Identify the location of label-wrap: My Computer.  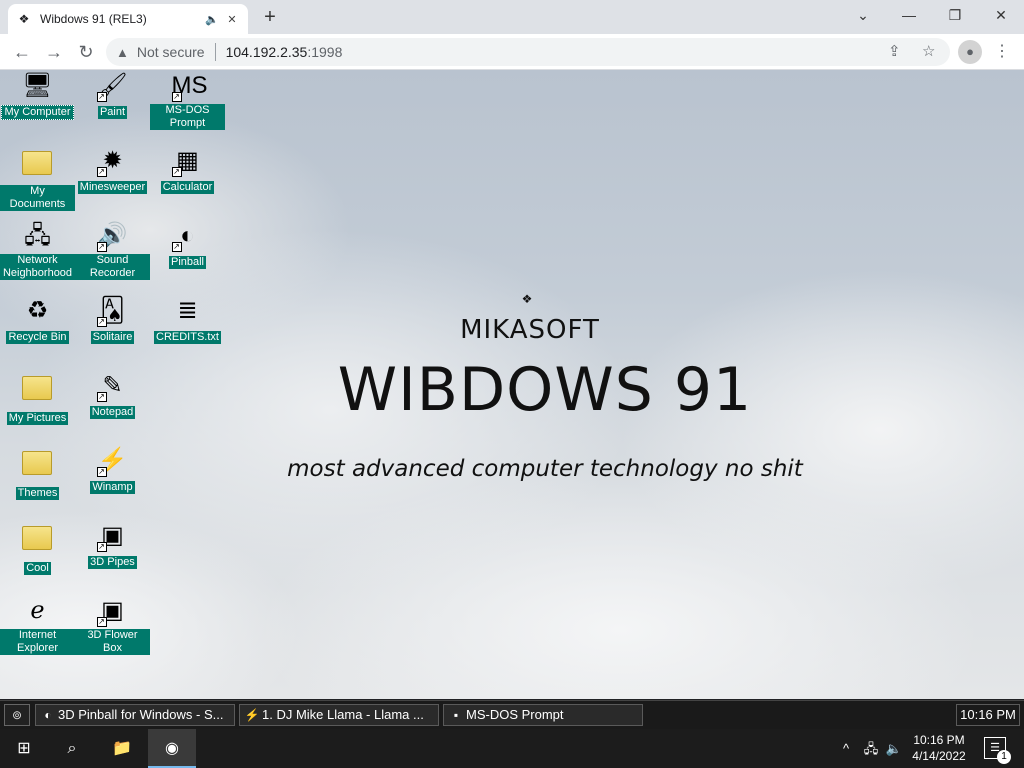
(37, 111).